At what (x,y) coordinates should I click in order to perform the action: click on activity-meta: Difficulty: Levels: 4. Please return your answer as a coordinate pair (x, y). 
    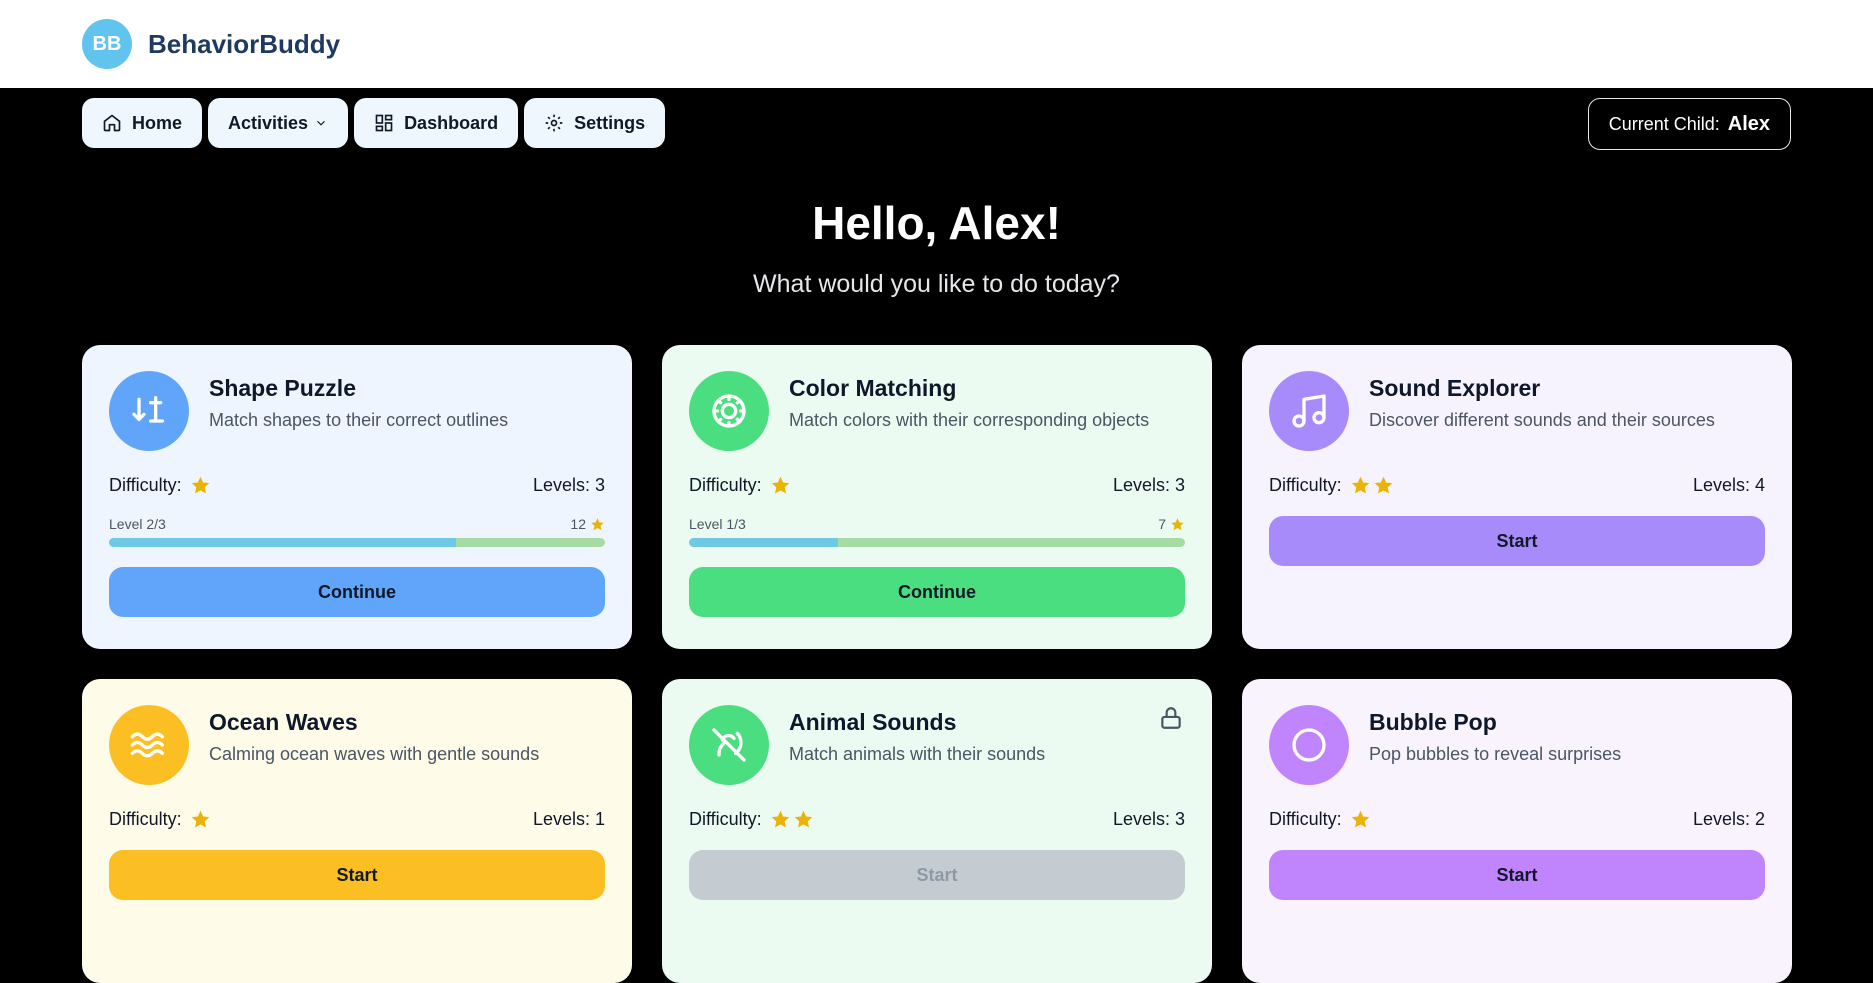
    Looking at the image, I should click on (1517, 485).